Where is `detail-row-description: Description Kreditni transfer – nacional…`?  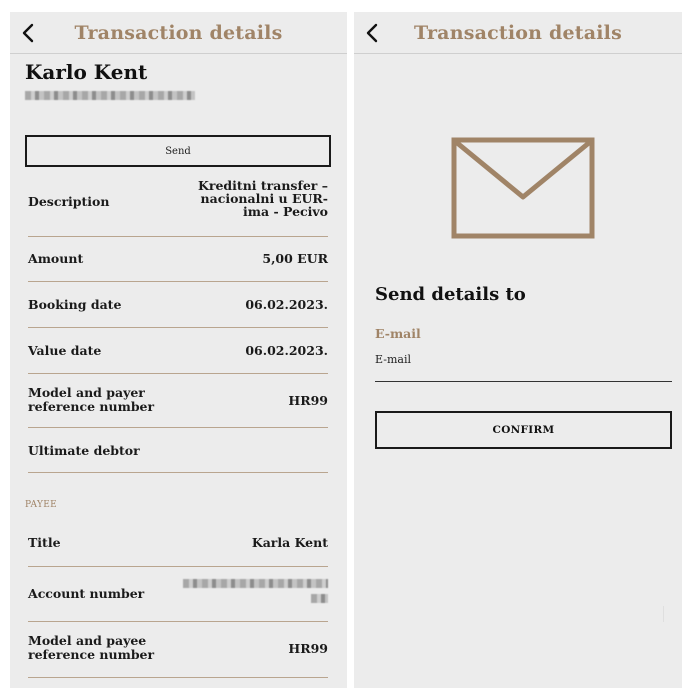 detail-row-description: Description Kreditni transfer – nacional… is located at coordinates (178, 203).